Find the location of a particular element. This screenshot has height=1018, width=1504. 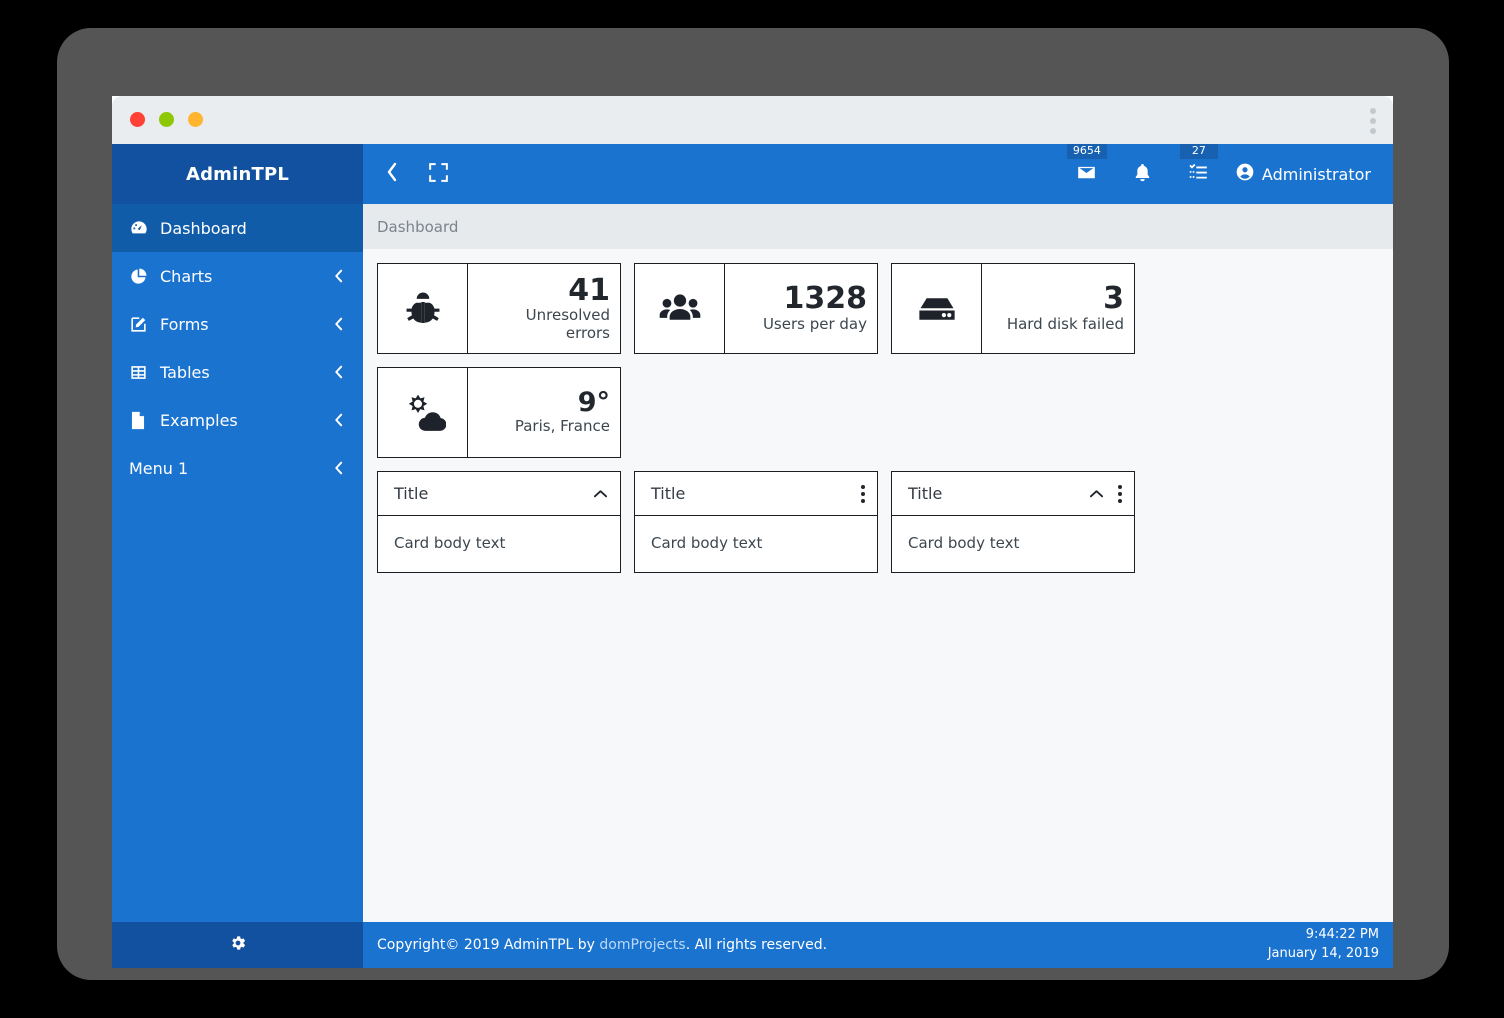

sidebar-item-label: Menu 1 is located at coordinates (159, 468).